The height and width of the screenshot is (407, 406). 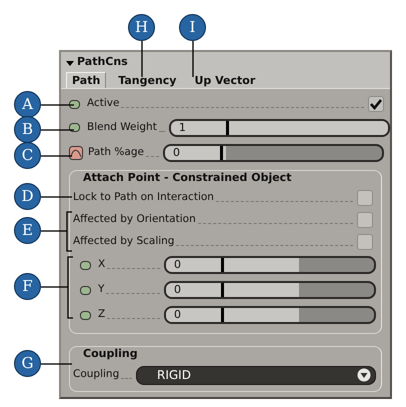 I want to click on slider-value: 1, so click(x=199, y=127).